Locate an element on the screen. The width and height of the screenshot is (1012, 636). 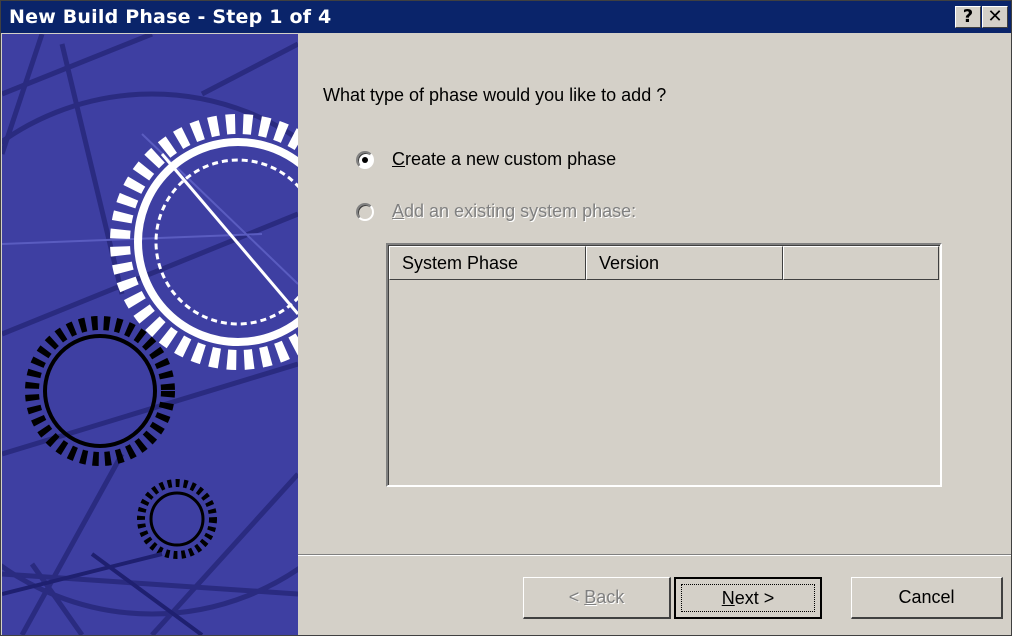
close-button: ✕ is located at coordinates (995, 17).